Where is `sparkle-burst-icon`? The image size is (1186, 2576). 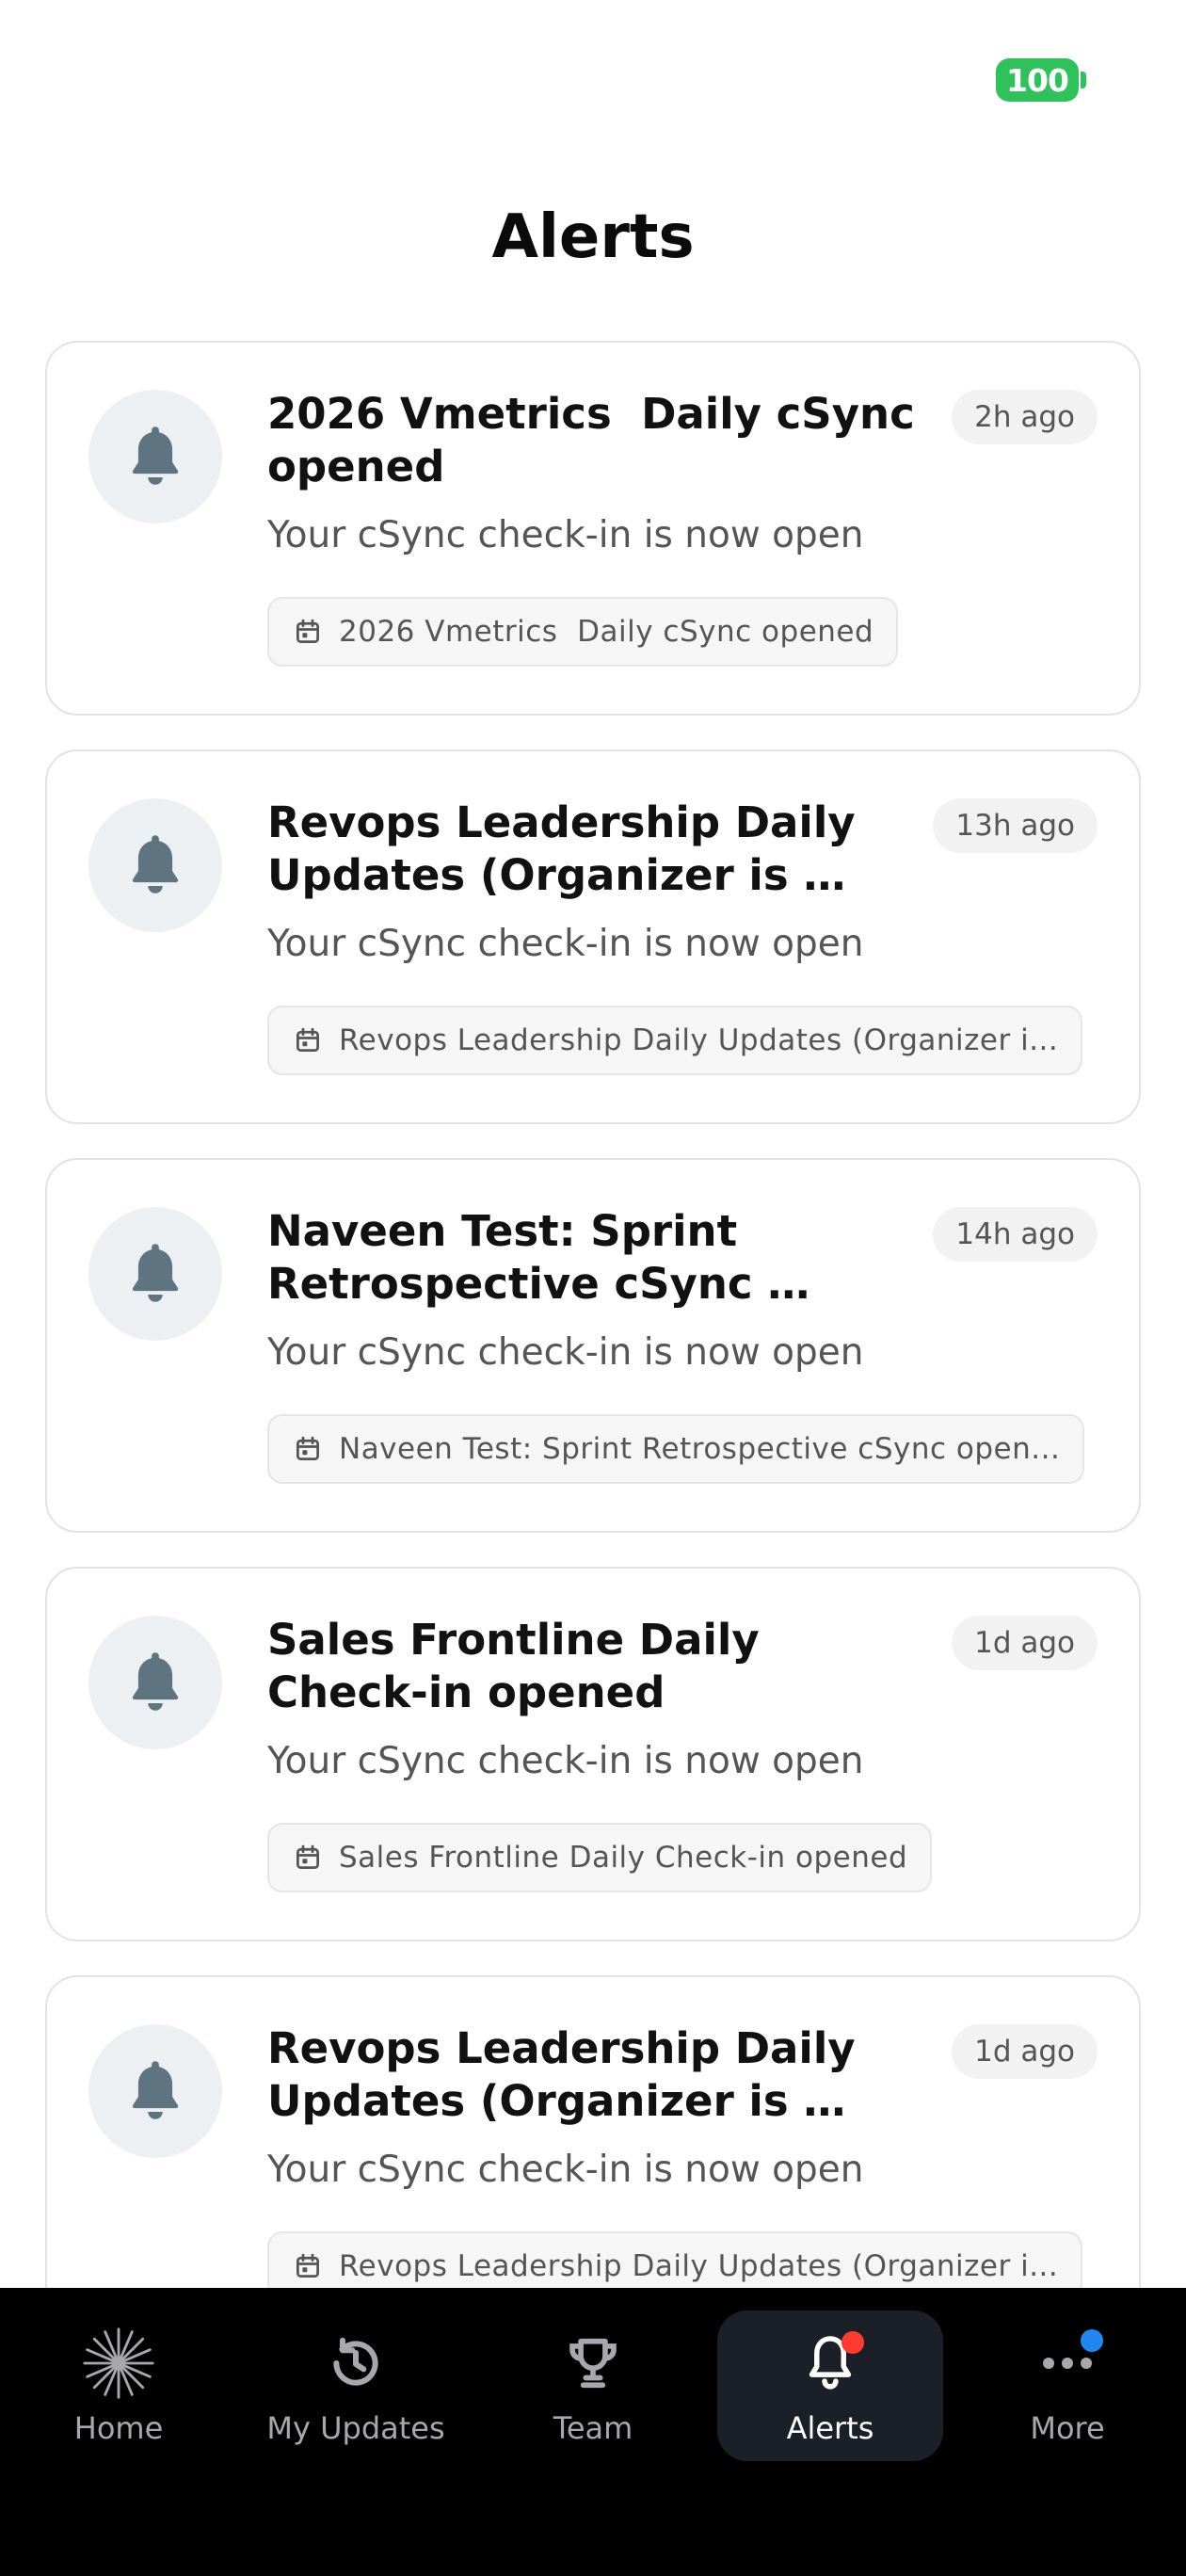
sparkle-burst-icon is located at coordinates (118, 2363).